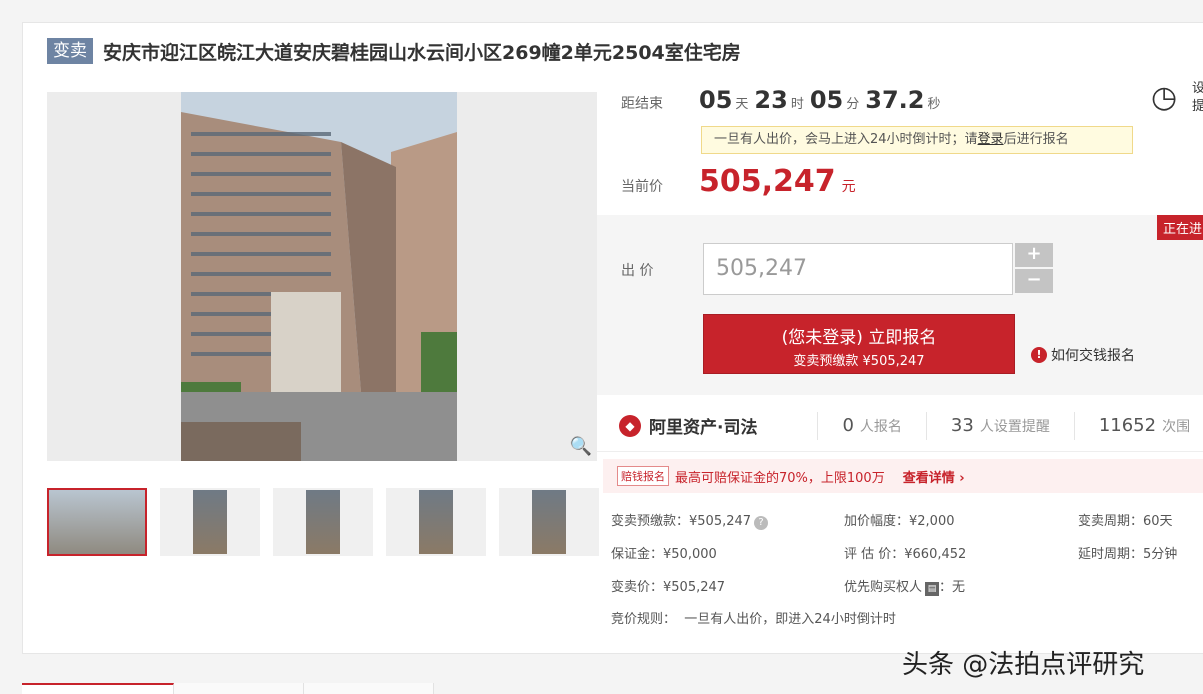 This screenshot has height=694, width=1203. I want to click on countdown: 距结束 05 天 23 时 05 分 37.2 秒, so click(781, 100).